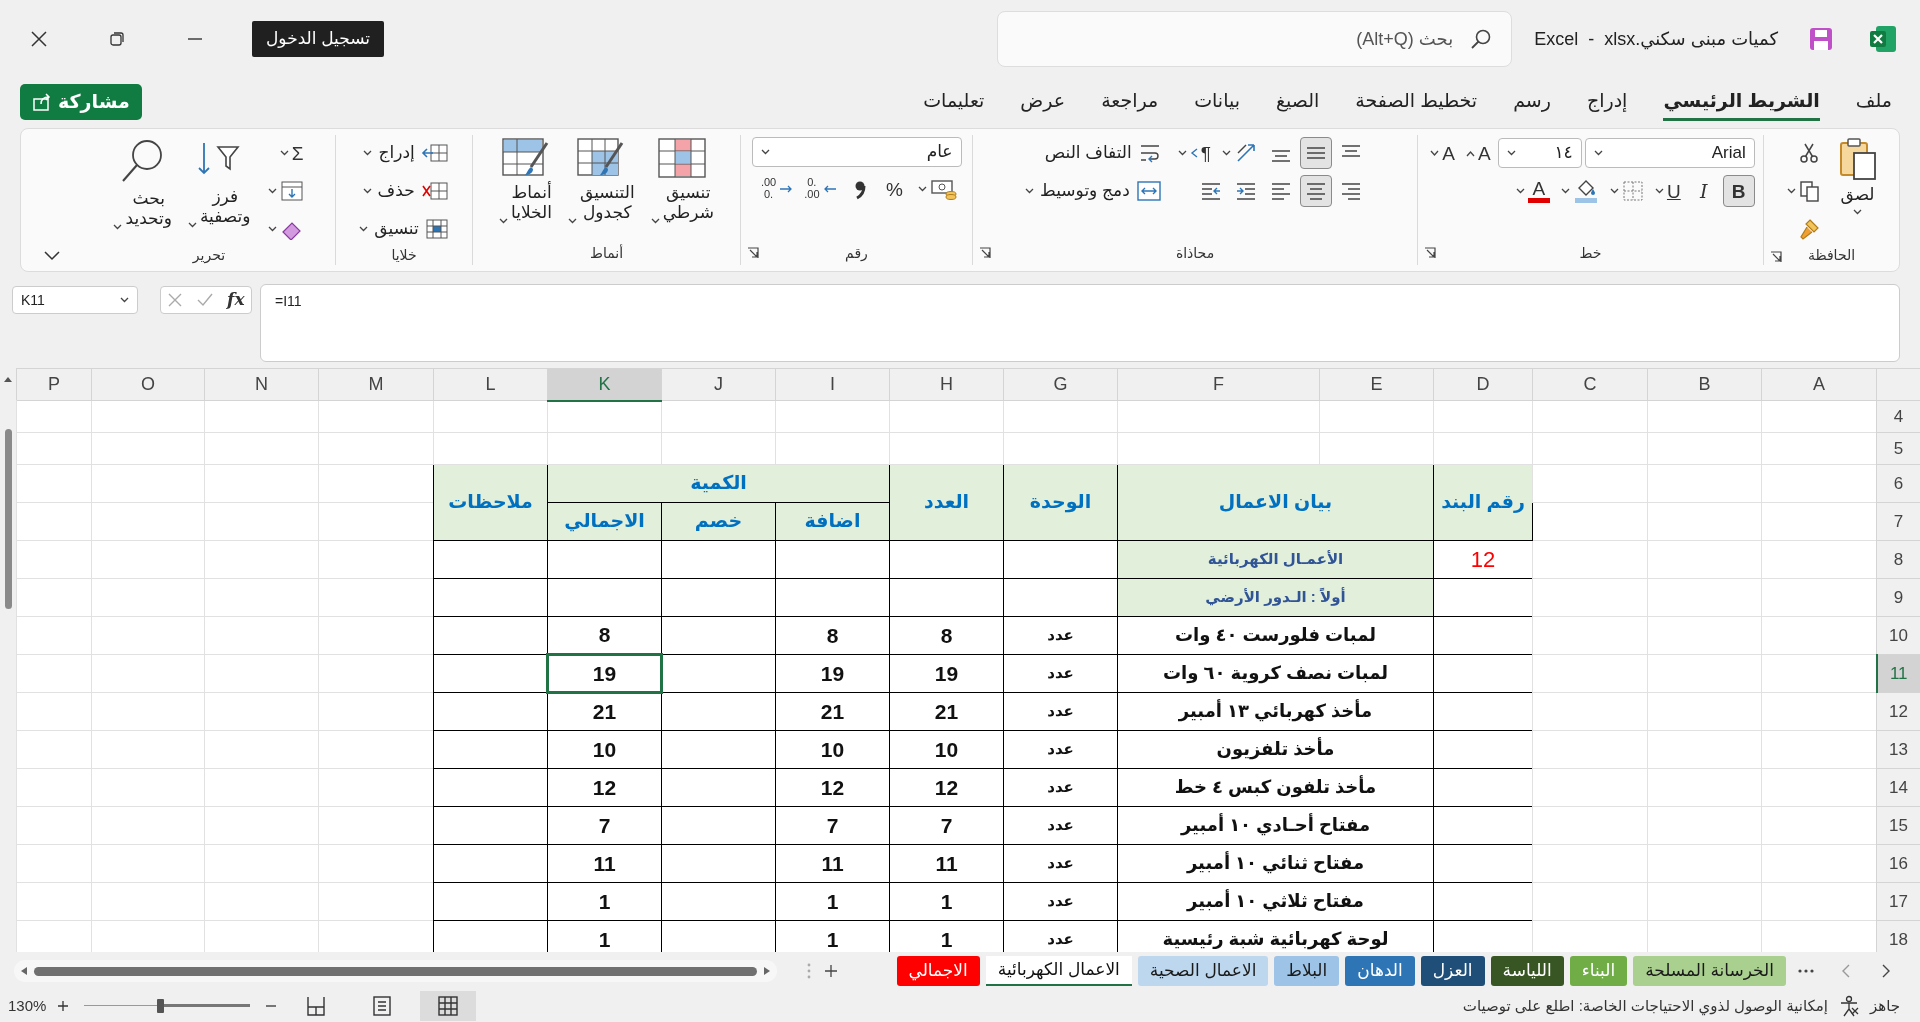 This screenshot has width=1920, height=1022. What do you see at coordinates (291, 153) in the screenshot?
I see `autosum-button: Σ` at bounding box center [291, 153].